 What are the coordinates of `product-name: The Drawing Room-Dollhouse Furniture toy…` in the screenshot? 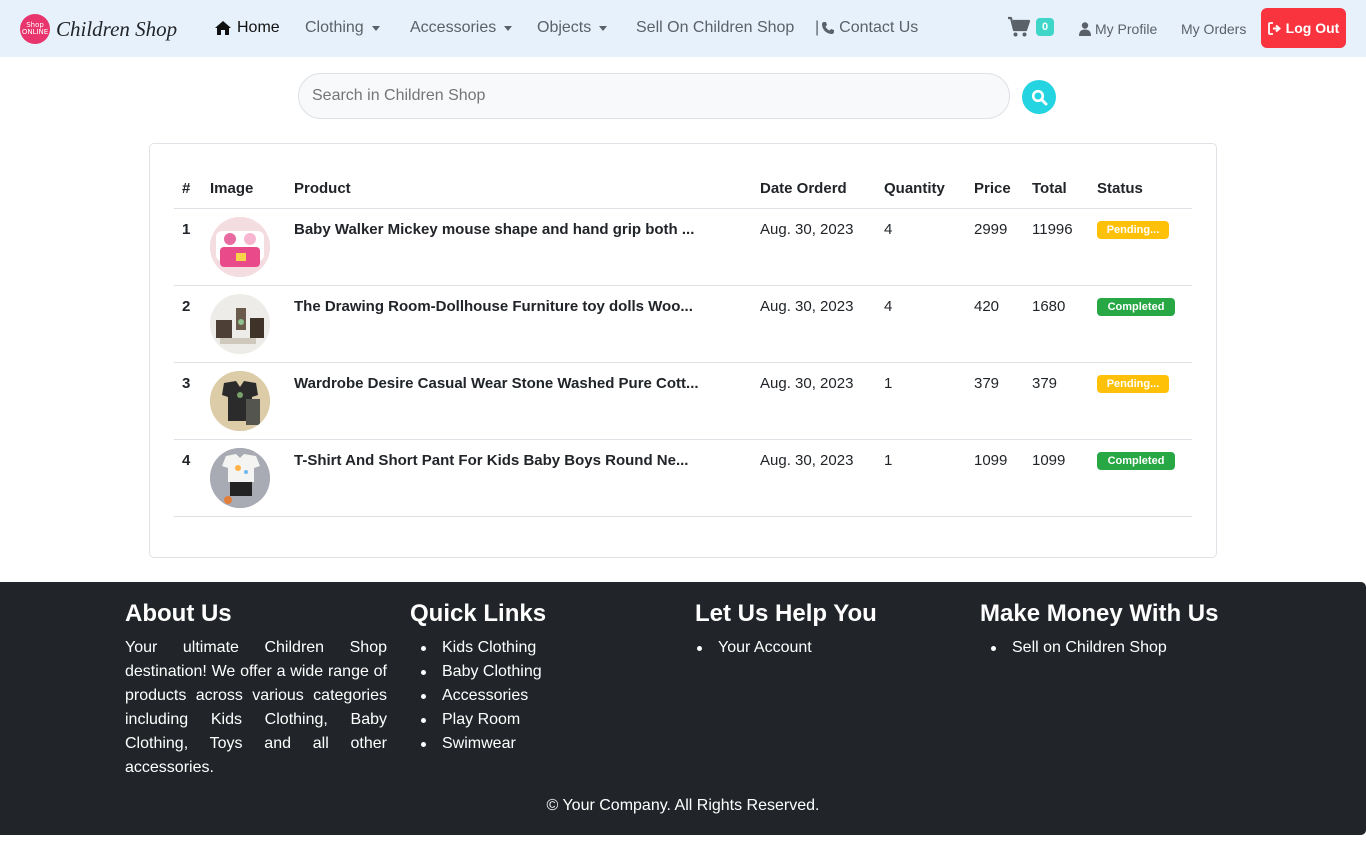 It's located at (504, 306).